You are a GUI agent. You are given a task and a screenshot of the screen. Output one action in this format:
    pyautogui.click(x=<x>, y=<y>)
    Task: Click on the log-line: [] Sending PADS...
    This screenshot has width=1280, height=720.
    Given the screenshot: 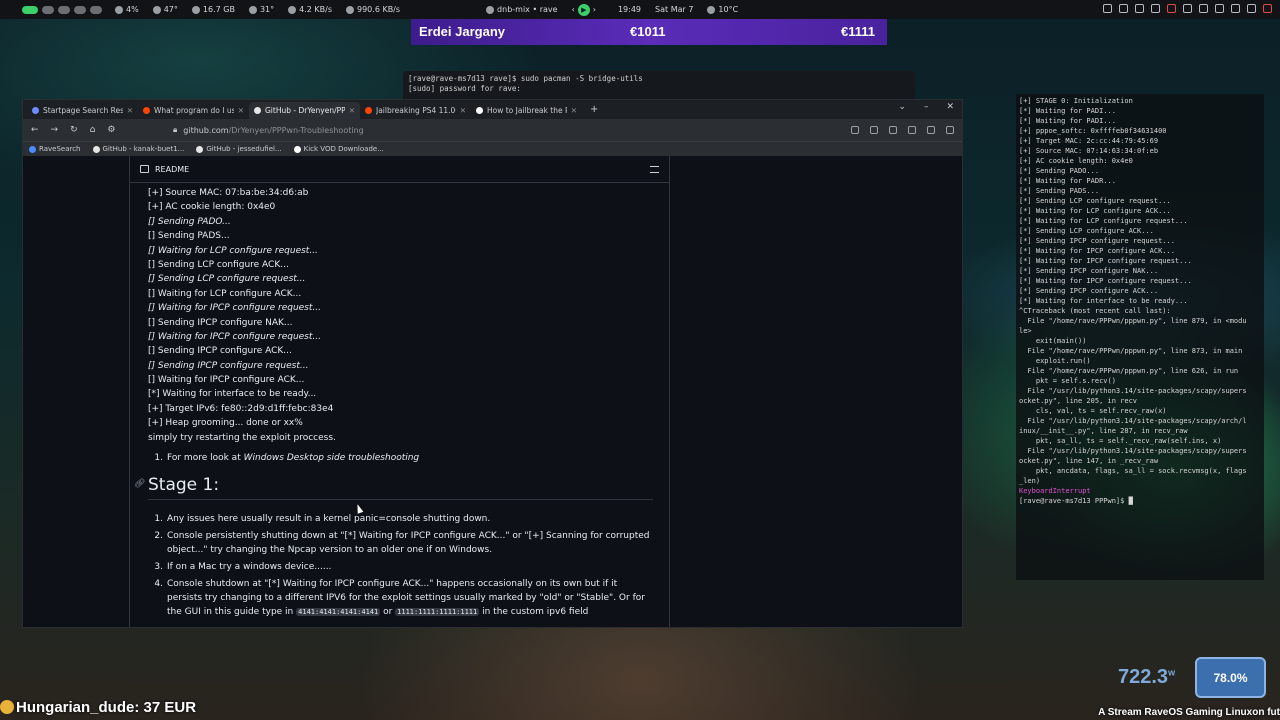 What is the action you would take?
    pyautogui.click(x=189, y=236)
    